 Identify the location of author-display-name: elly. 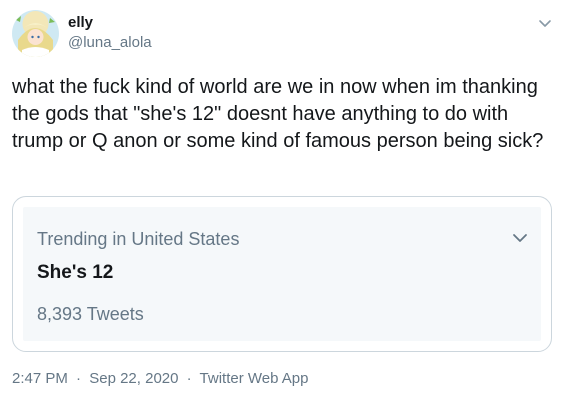
(80, 23).